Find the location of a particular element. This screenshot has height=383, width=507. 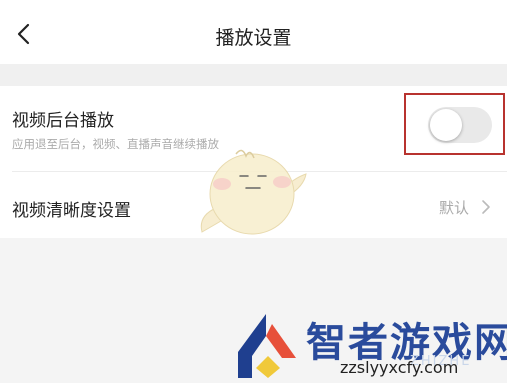

watermark-logo-icon is located at coordinates (267, 346).